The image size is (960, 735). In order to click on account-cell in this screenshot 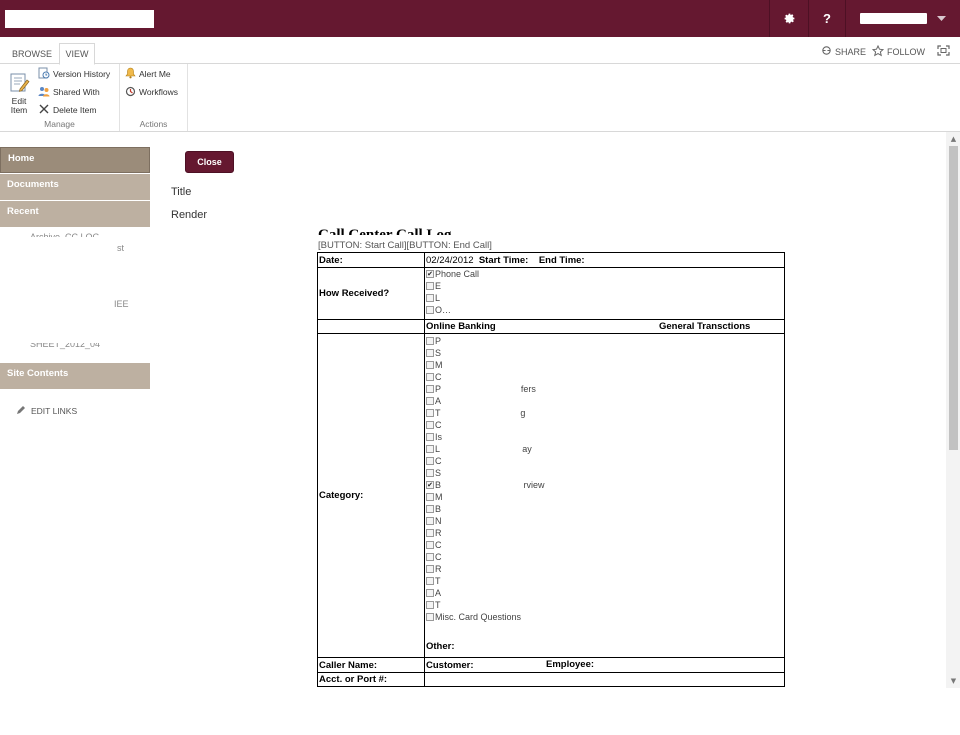, I will do `click(604, 679)`.